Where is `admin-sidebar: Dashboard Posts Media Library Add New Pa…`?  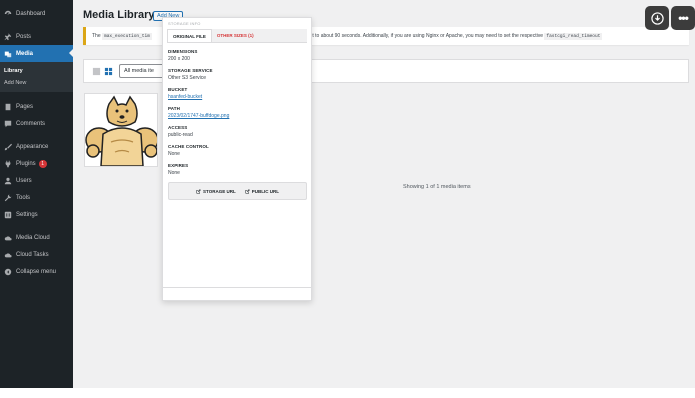 admin-sidebar: Dashboard Posts Media Library Add New Pa… is located at coordinates (36, 194).